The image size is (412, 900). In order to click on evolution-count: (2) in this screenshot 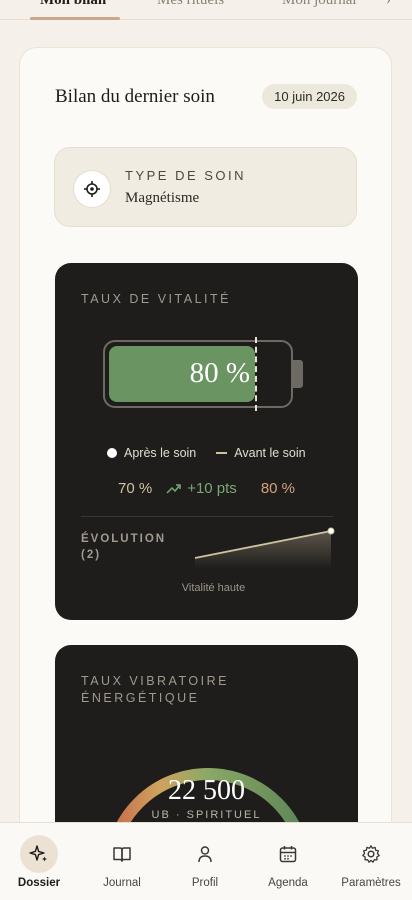, I will do `click(91, 555)`.